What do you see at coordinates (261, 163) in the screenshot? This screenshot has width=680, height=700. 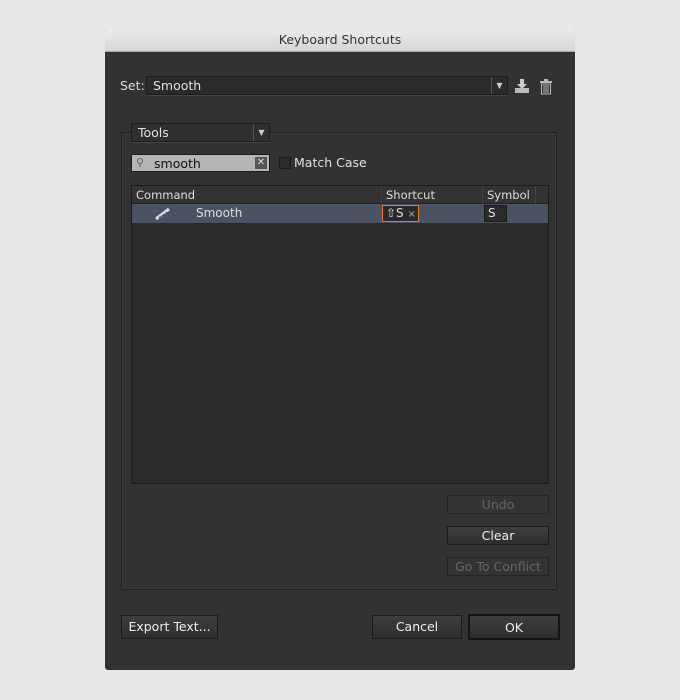 I see `clear-x-icon: ✕` at bounding box center [261, 163].